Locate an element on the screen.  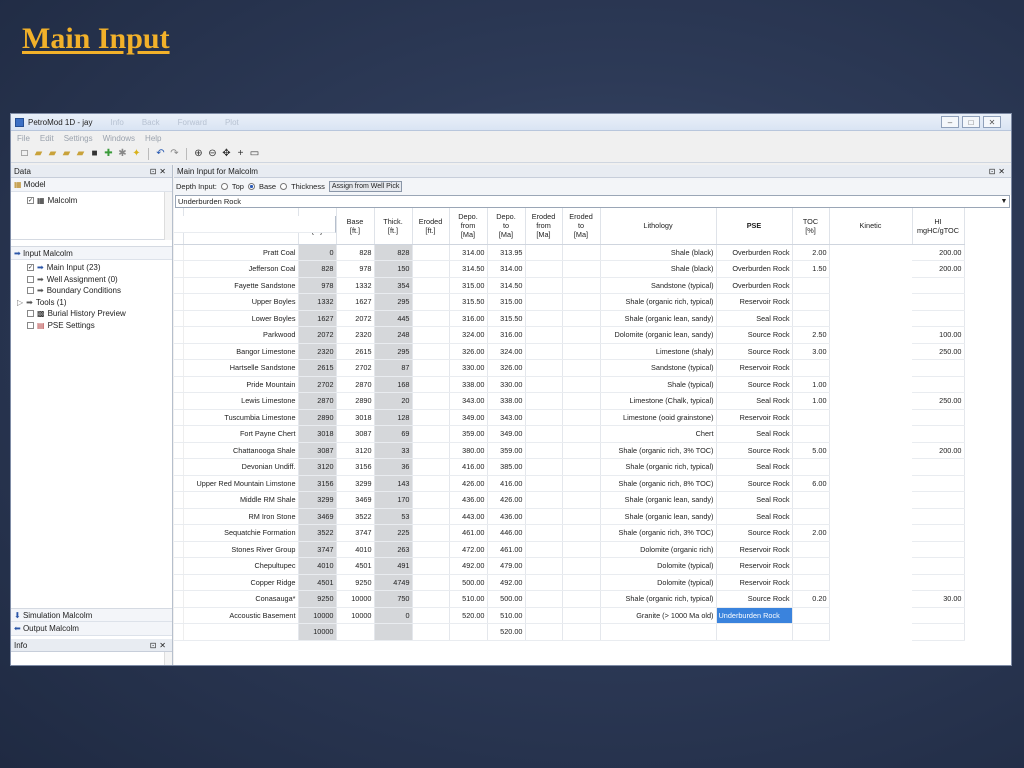
cell-depo-from: 472.00 is located at coordinates (468, 549).